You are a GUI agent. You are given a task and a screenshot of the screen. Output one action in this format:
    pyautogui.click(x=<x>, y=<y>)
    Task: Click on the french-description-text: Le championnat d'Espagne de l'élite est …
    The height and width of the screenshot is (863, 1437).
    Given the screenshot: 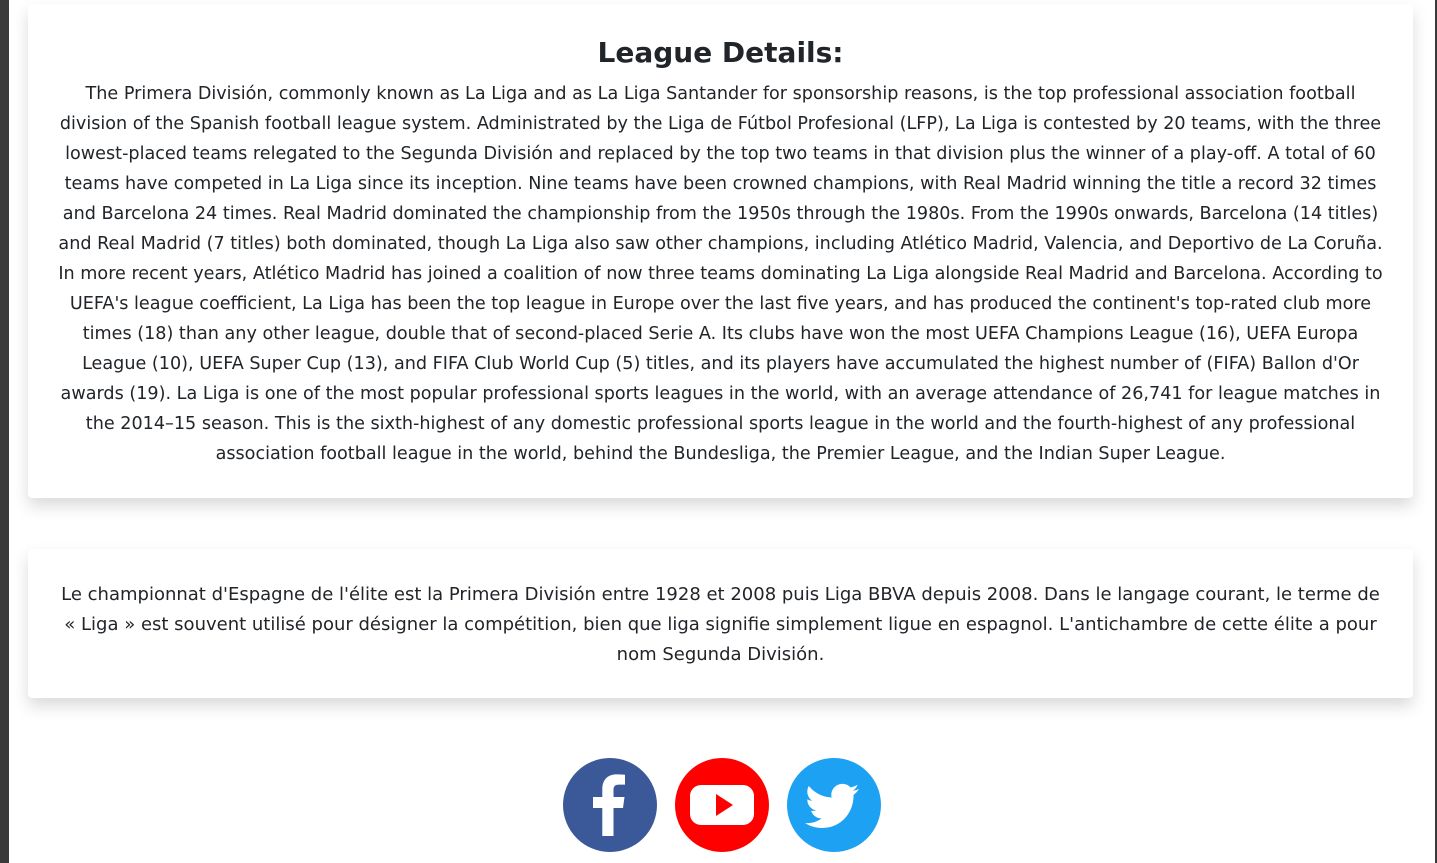 What is the action you would take?
    pyautogui.click(x=720, y=624)
    